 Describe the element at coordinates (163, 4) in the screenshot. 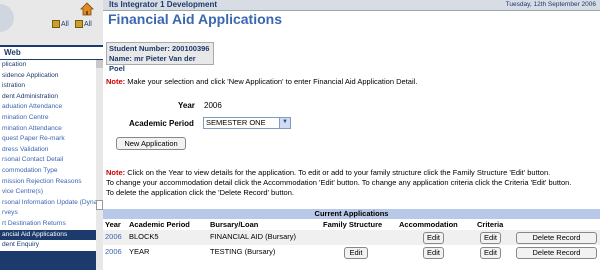

I see `app-title: Its Integrator 1 Development` at that location.